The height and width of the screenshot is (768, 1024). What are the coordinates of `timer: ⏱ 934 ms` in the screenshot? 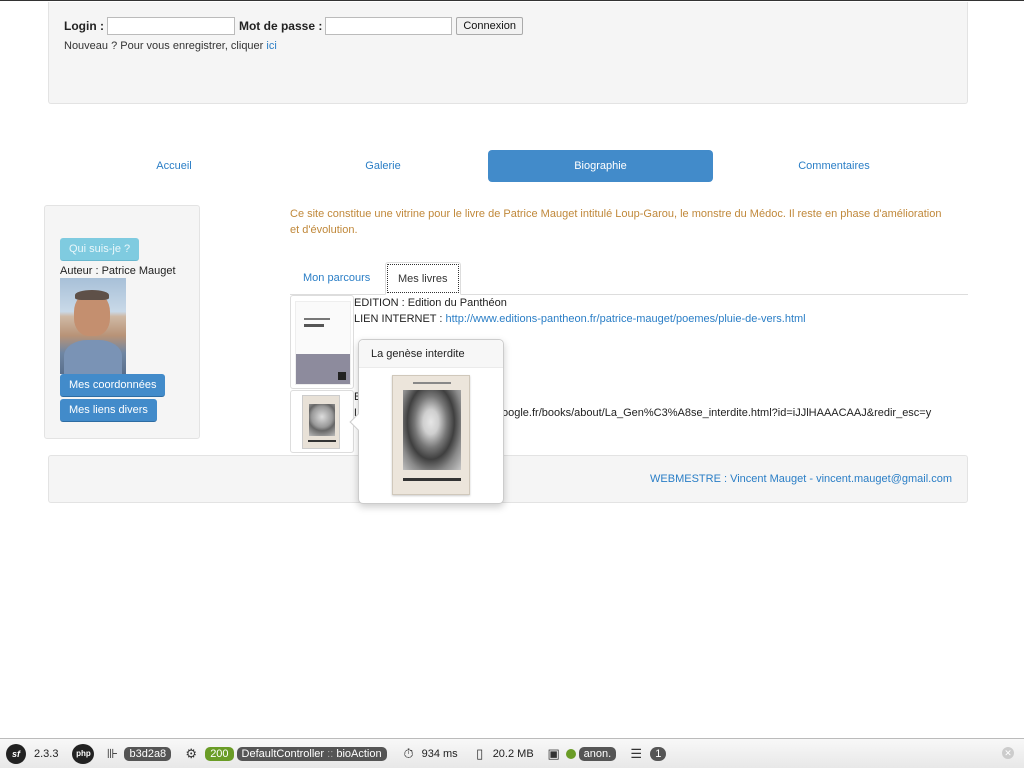 It's located at (429, 754).